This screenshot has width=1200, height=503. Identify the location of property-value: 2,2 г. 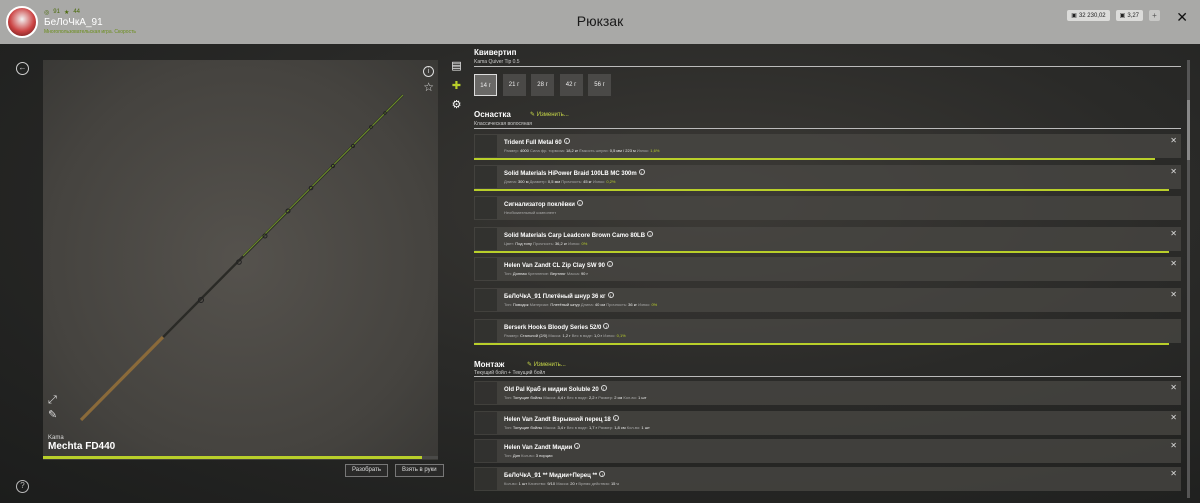
(593, 397).